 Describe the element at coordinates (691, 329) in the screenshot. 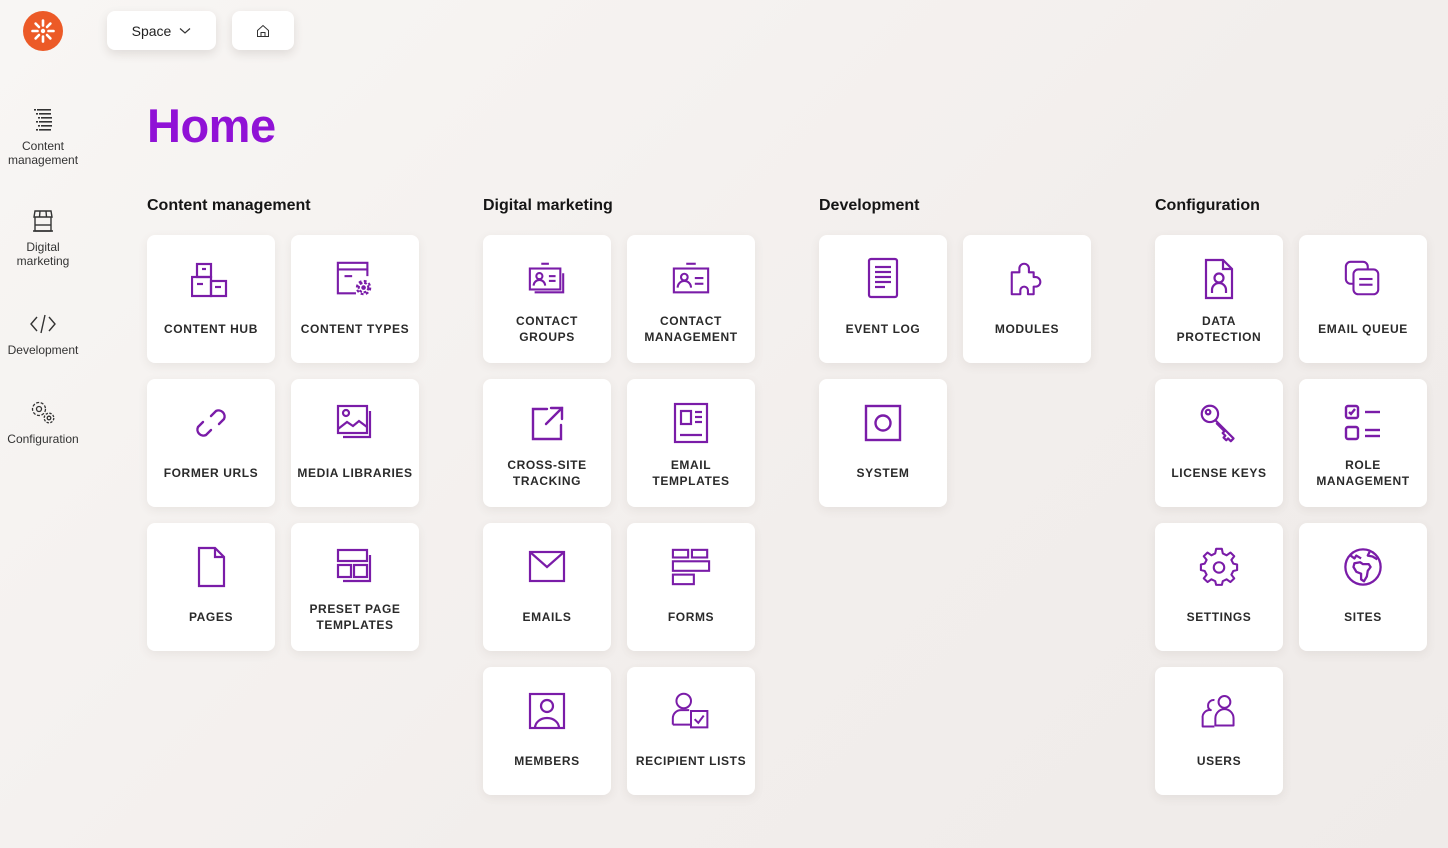

I see `tile-label: CONTACT MANAGEMENT` at that location.